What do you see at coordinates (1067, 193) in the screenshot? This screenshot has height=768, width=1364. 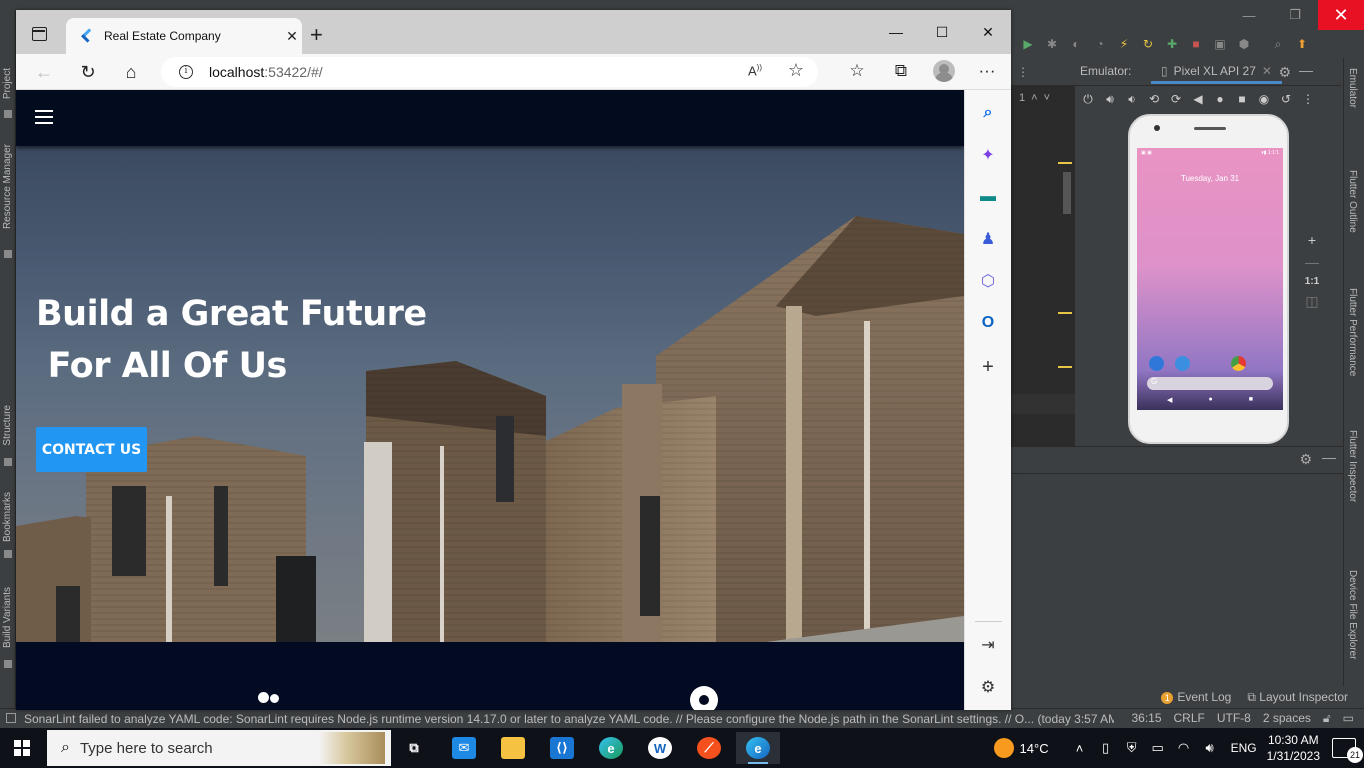 I see `editor-scrollbar` at bounding box center [1067, 193].